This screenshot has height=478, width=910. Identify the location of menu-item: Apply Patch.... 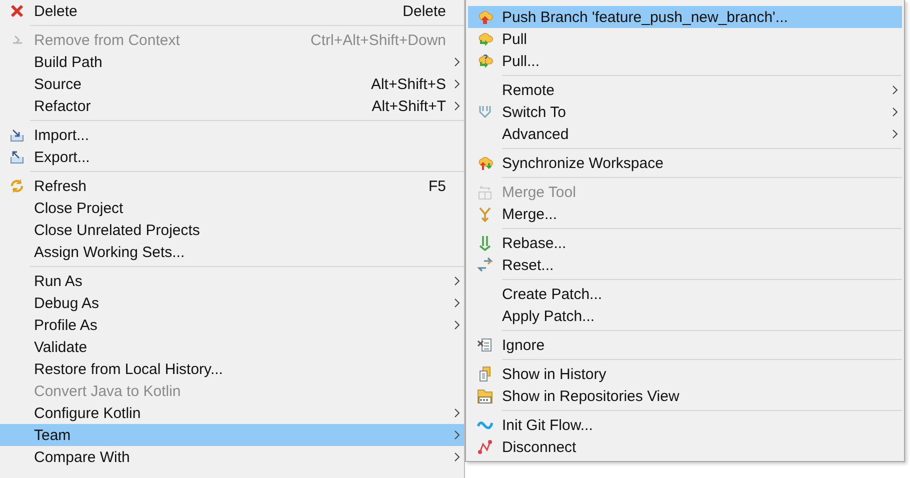
(685, 316).